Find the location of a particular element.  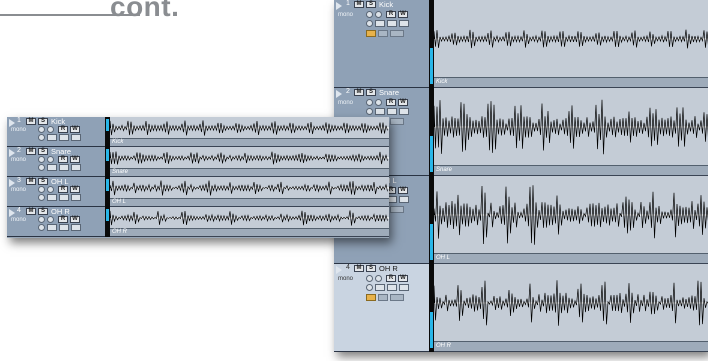

track-header: 3MSOH L mono RW is located at coordinates (56, 192).